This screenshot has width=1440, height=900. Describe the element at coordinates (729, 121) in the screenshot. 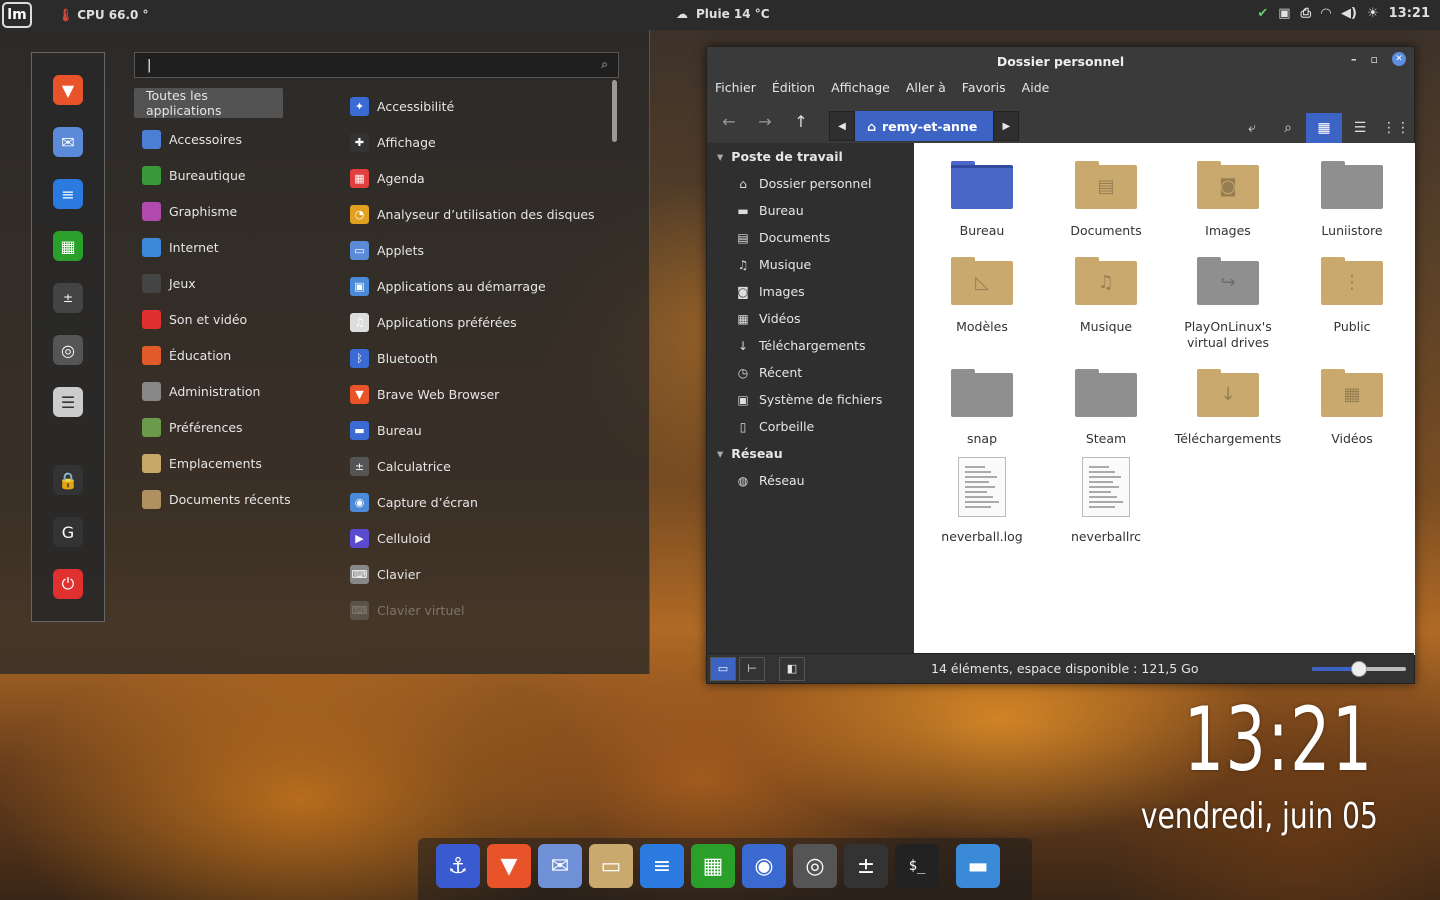

I see `back-icon: ←` at that location.